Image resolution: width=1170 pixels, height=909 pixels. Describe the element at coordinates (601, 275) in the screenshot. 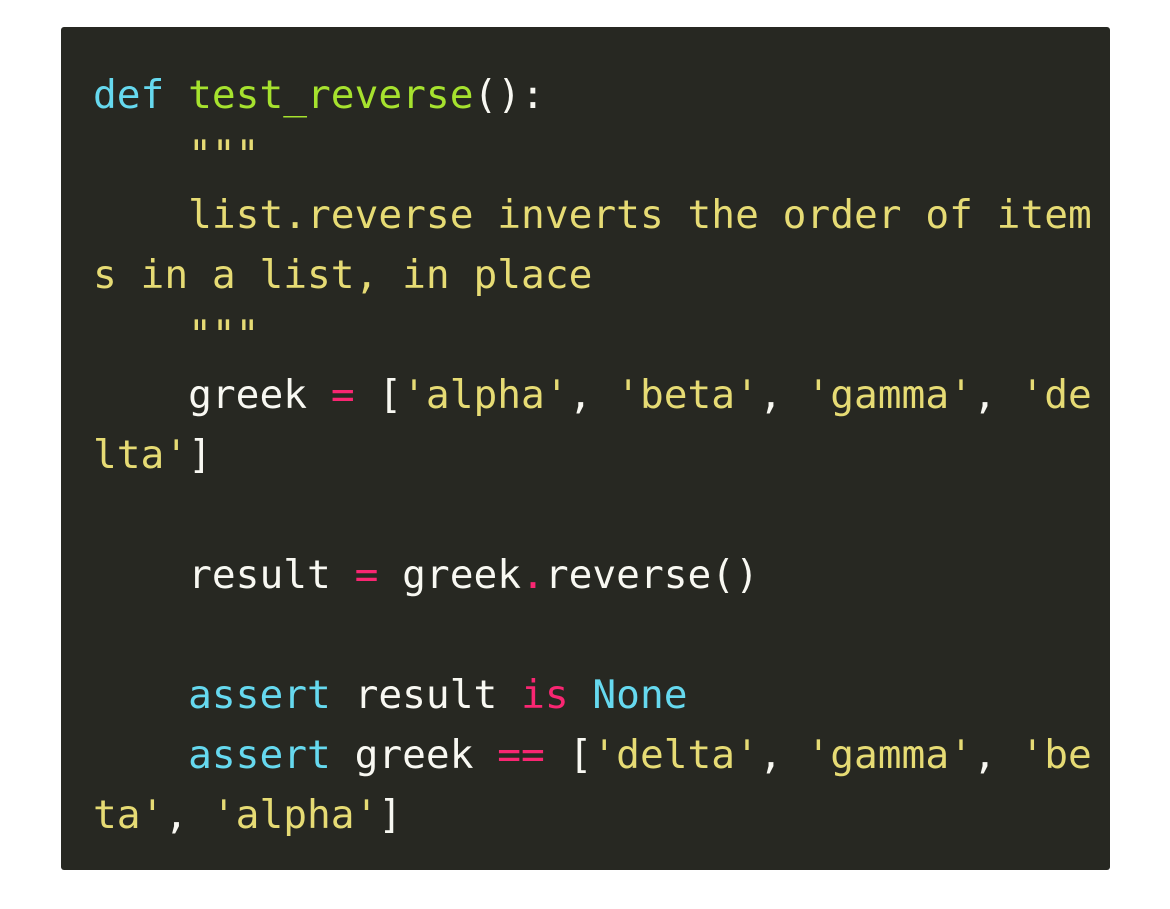

I see `code-line: s in a list, in place` at that location.